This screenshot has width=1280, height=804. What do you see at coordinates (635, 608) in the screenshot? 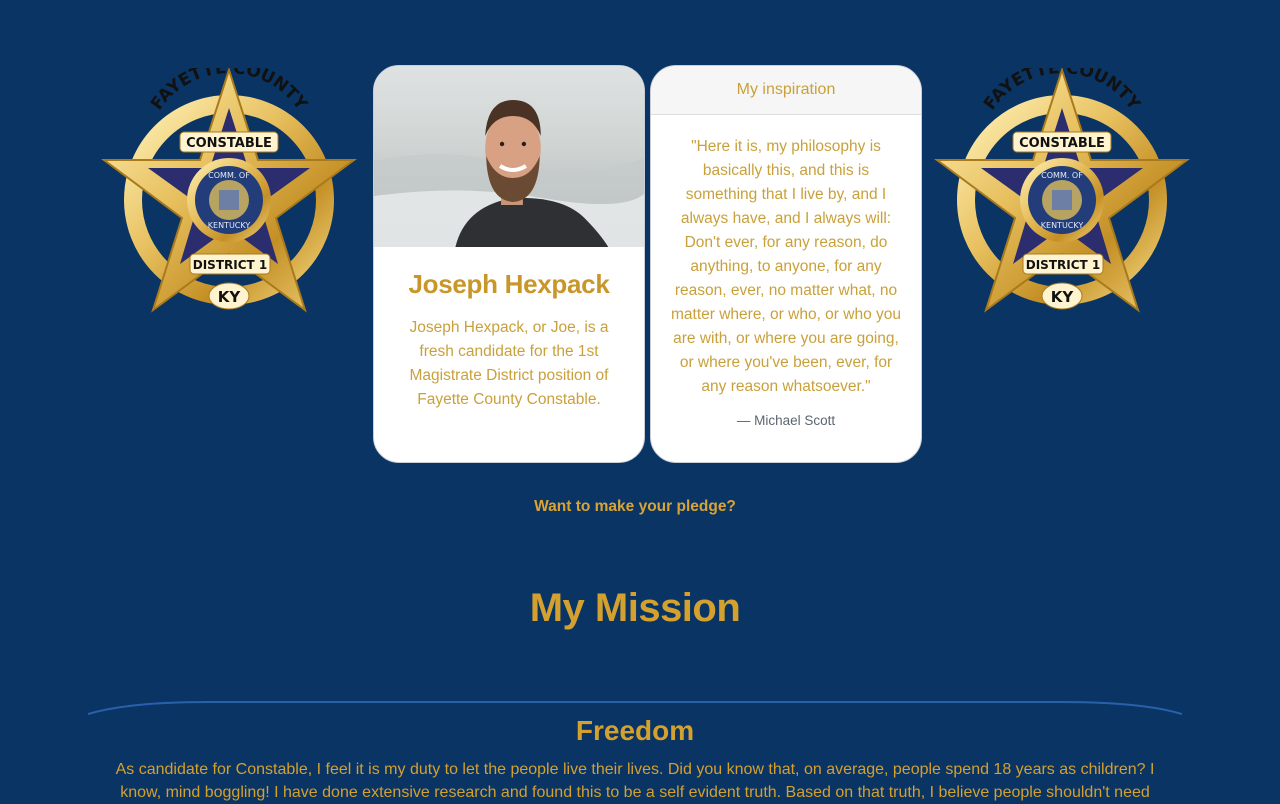
I see `mission-title: My Mission` at bounding box center [635, 608].